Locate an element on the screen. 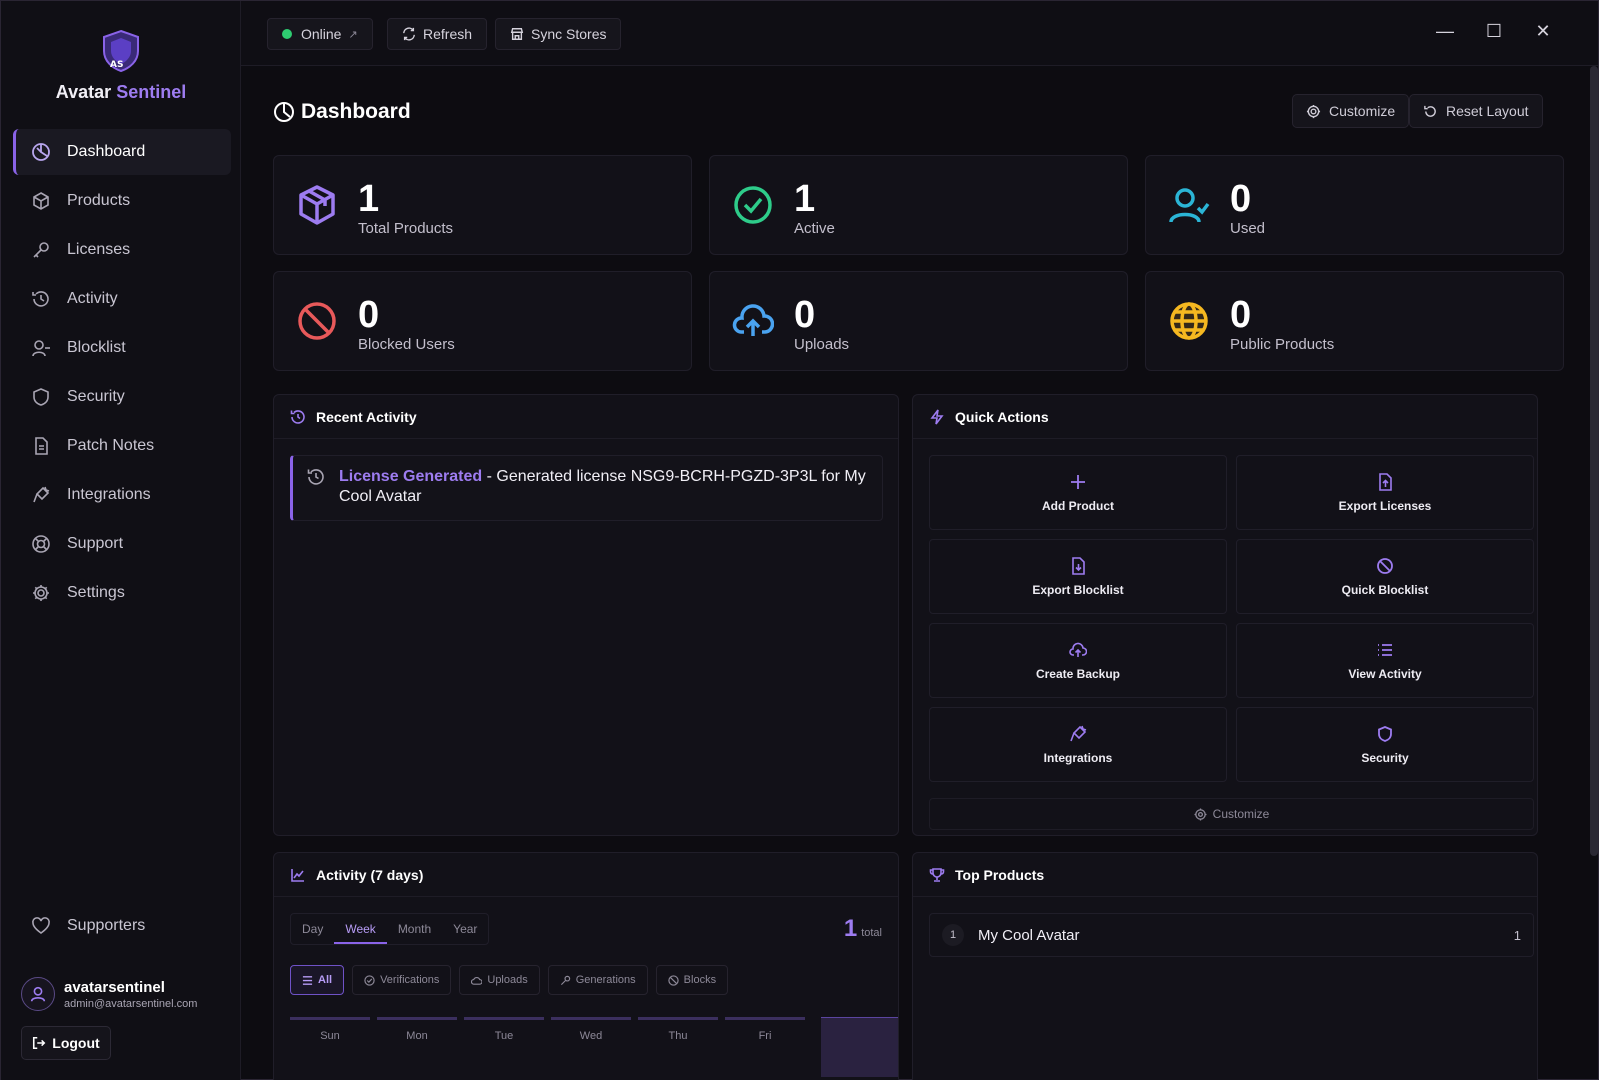 This screenshot has width=1599, height=1080. quick-actions-customize-button: Customize is located at coordinates (1231, 814).